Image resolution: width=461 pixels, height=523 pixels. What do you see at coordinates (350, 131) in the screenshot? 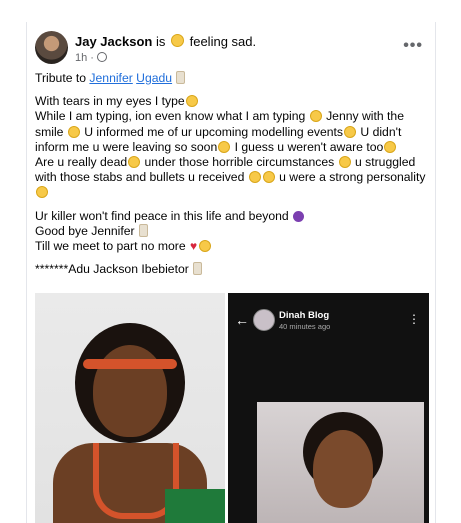
I see `sweat-emoji` at bounding box center [350, 131].